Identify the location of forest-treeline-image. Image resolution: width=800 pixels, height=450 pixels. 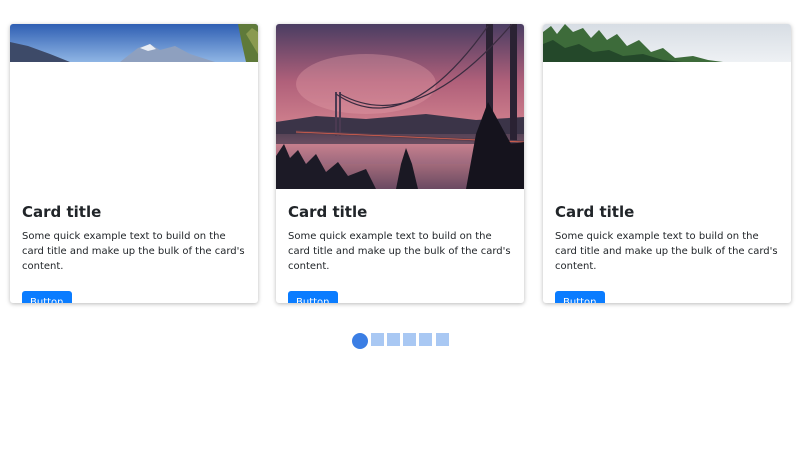
(667, 43).